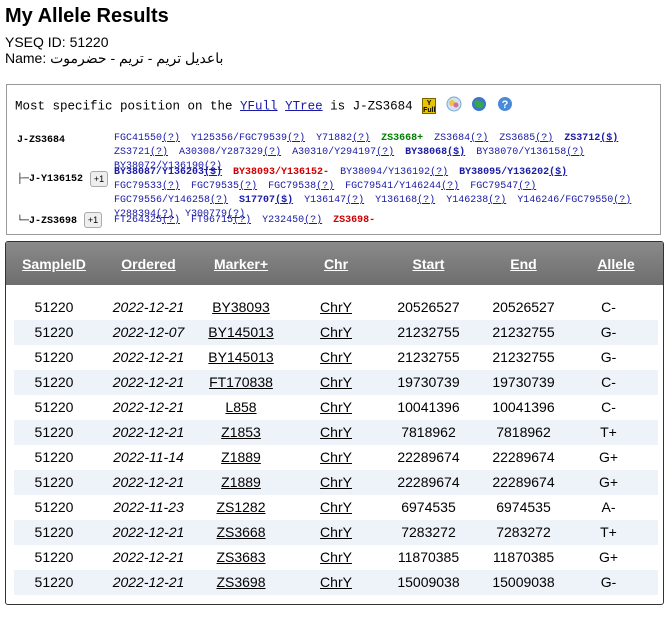 The image size is (672, 617). I want to click on snp-marker: Y125356/FGC79539(?), so click(248, 138).